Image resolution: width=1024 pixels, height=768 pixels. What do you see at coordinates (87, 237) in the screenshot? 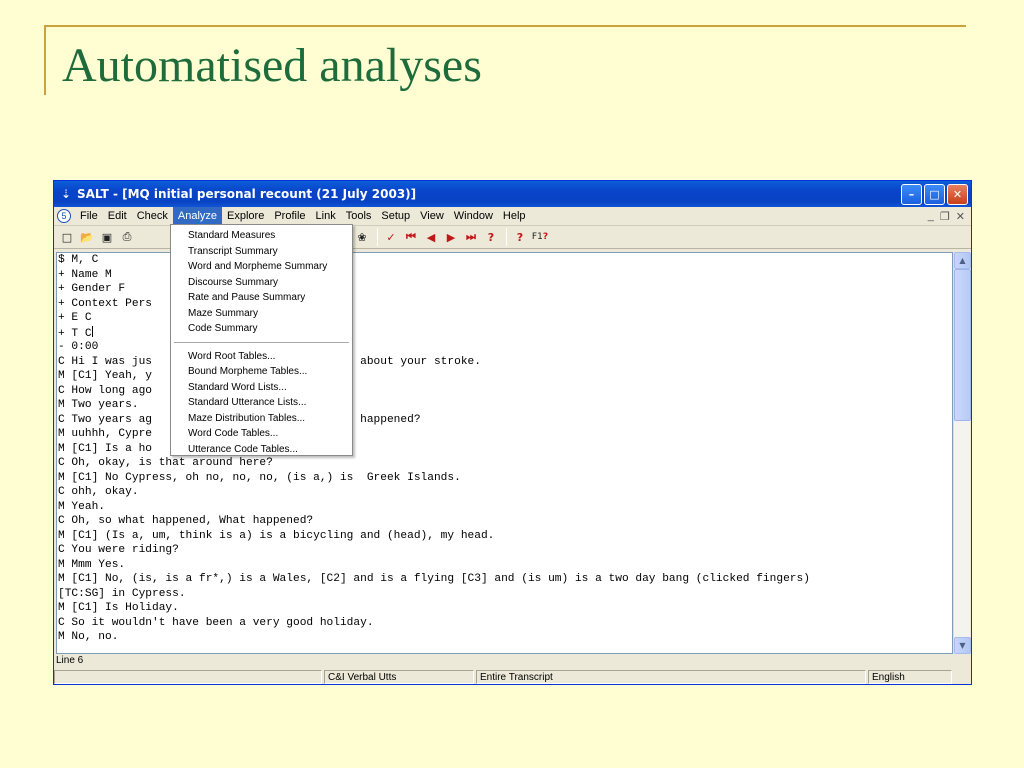
I see `open-folder-icon: 📂` at bounding box center [87, 237].